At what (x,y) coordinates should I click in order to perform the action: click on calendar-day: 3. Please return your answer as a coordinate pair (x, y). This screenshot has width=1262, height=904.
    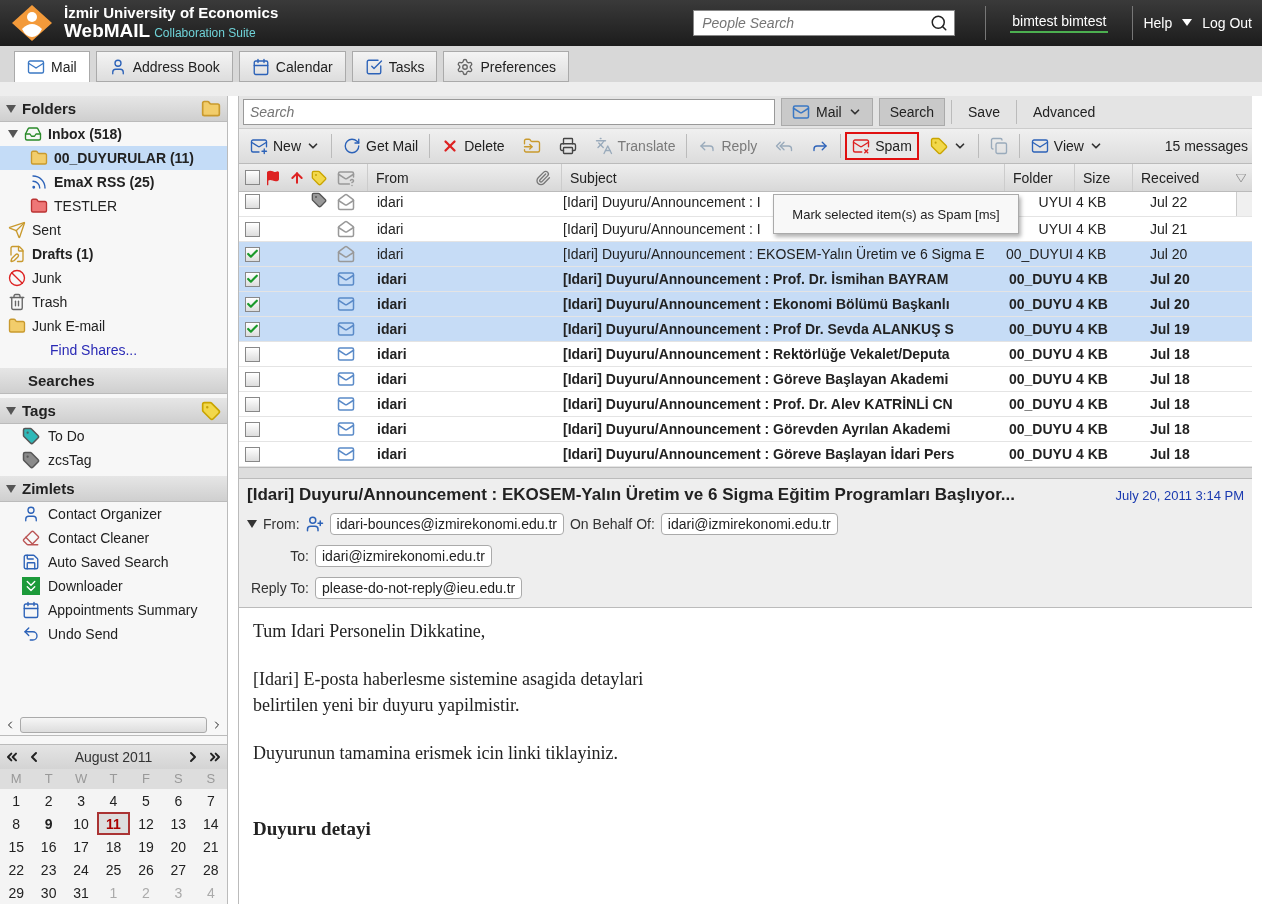
    Looking at the image, I should click on (81, 800).